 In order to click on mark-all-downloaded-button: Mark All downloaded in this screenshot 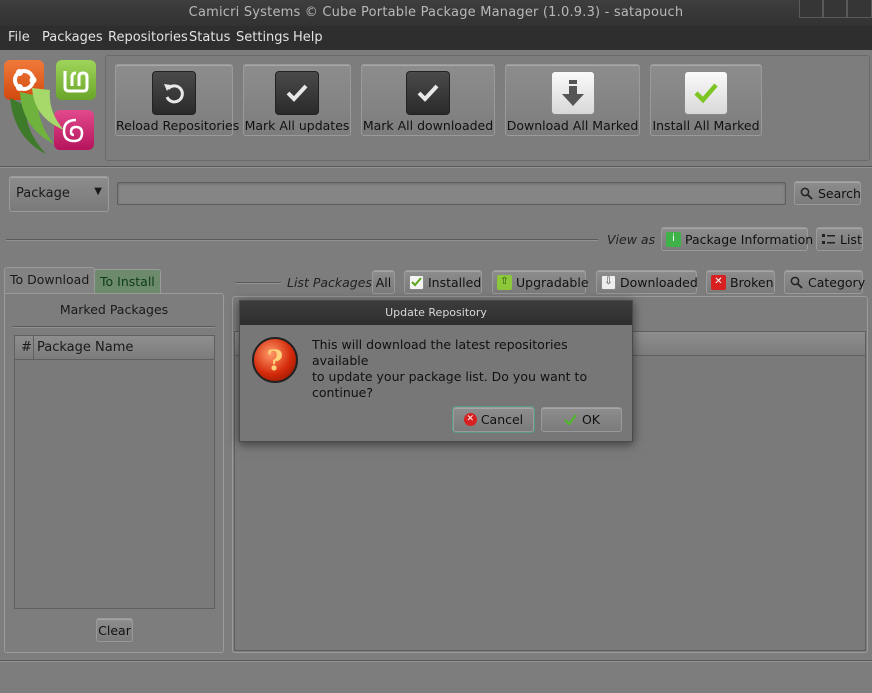, I will do `click(428, 100)`.